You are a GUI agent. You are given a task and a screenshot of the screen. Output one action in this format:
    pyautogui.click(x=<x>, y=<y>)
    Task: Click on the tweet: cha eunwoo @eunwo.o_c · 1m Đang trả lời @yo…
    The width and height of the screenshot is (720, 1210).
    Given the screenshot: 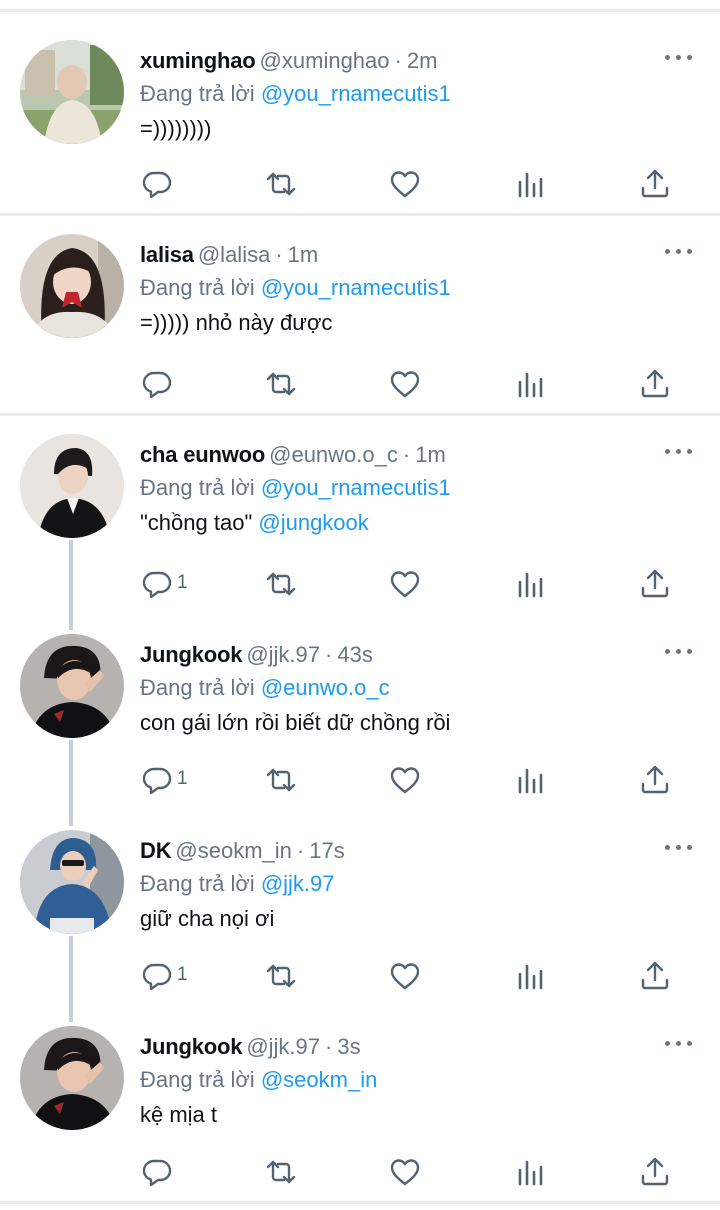 What is the action you would take?
    pyautogui.click(x=360, y=524)
    